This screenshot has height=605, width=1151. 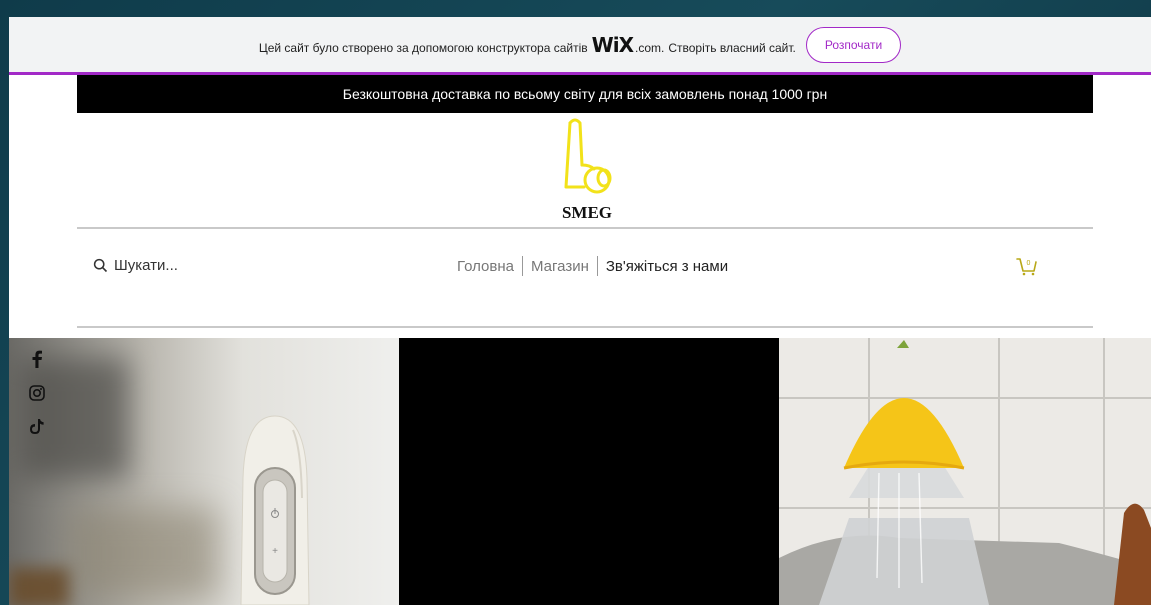 I want to click on hero-image-juicer, so click(x=965, y=471).